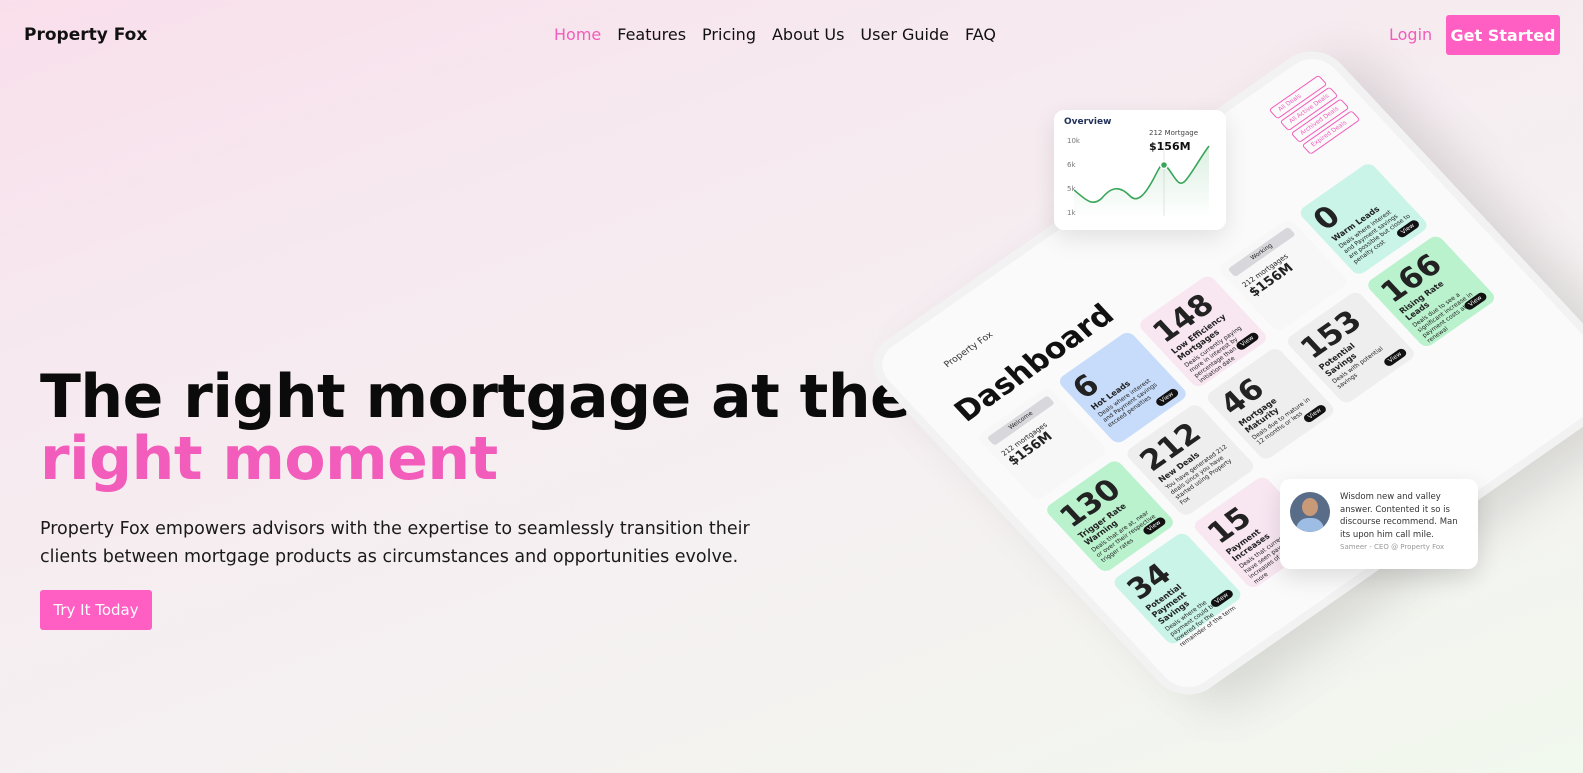 The height and width of the screenshot is (773, 1583). I want to click on avatar-body, so click(1310, 525).